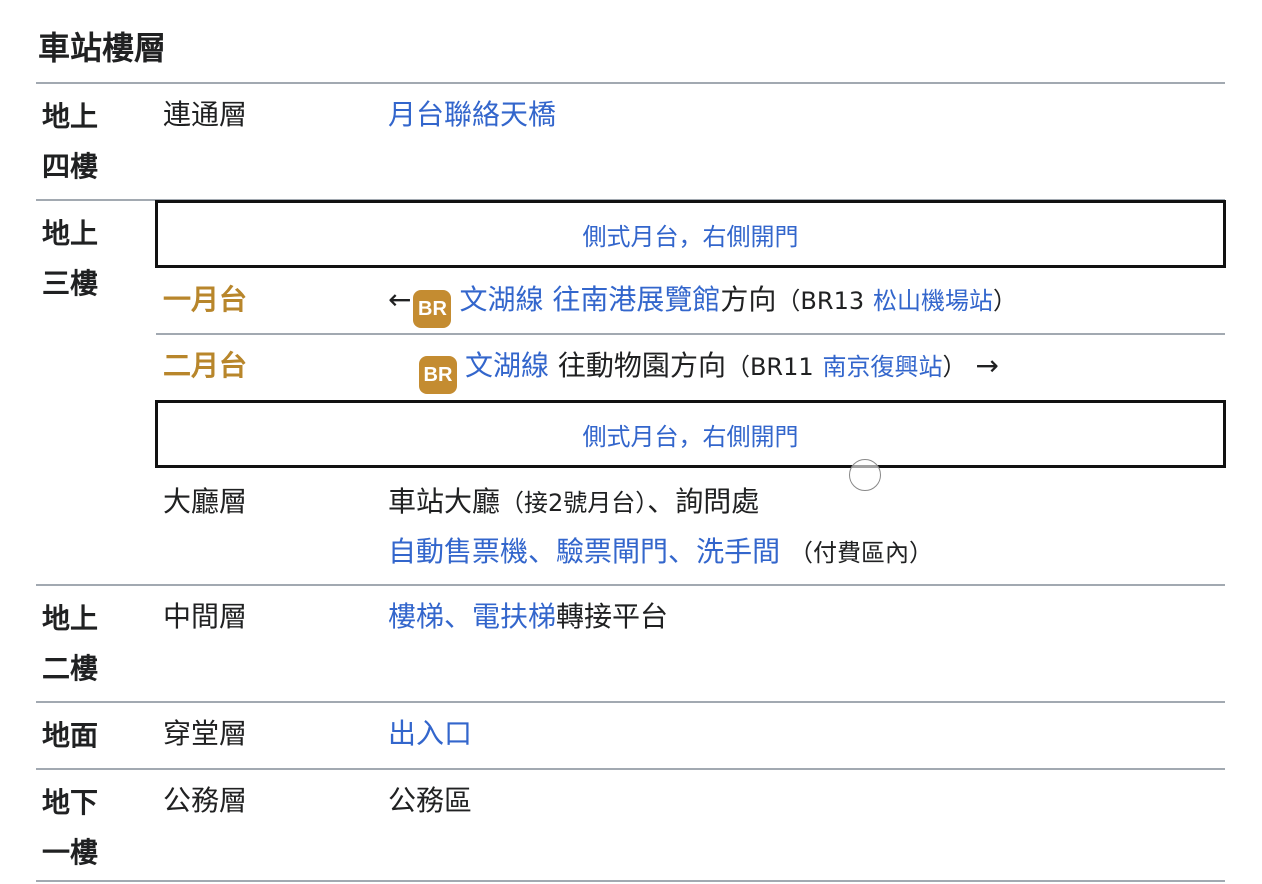 The image size is (1262, 884). I want to click on floor-label-ground: 地面, so click(82, 736).